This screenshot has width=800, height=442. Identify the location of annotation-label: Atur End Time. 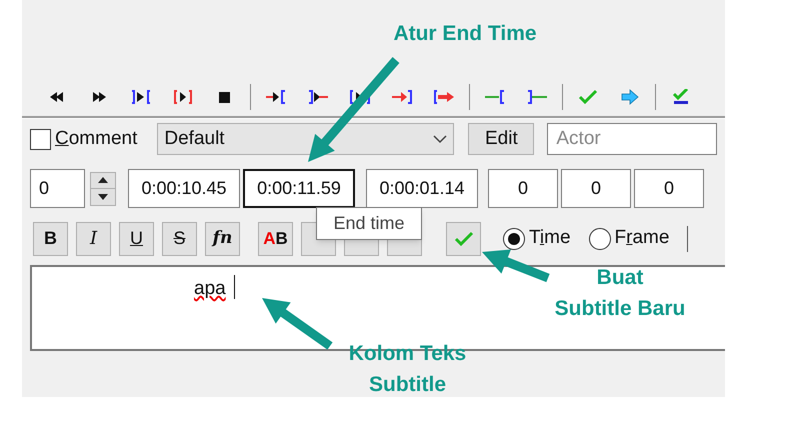
(465, 34).